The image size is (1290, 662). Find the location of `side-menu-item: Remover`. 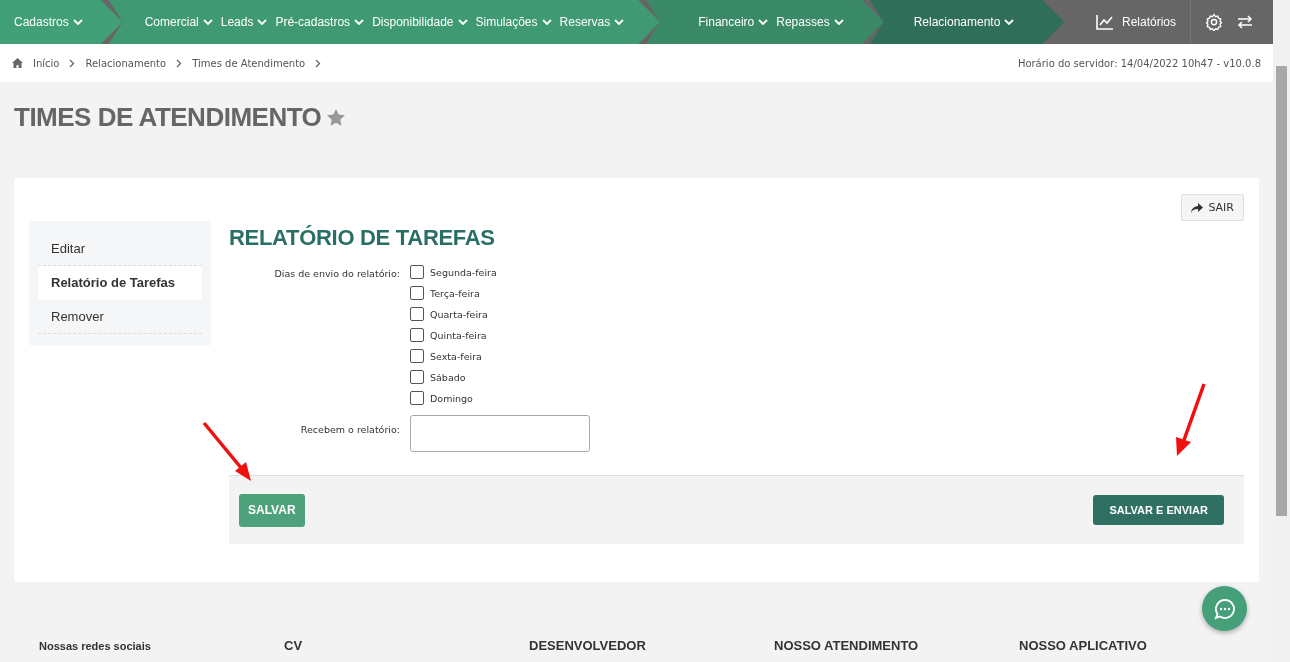

side-menu-item: Remover is located at coordinates (120, 317).